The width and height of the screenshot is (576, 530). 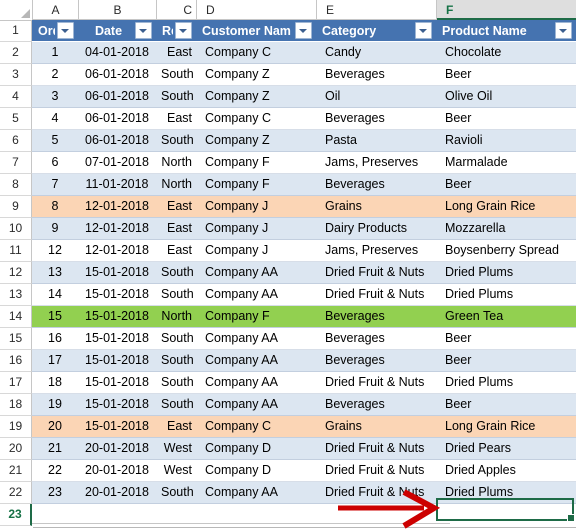 What do you see at coordinates (55, 163) in the screenshot?
I see `cell-order: 6` at bounding box center [55, 163].